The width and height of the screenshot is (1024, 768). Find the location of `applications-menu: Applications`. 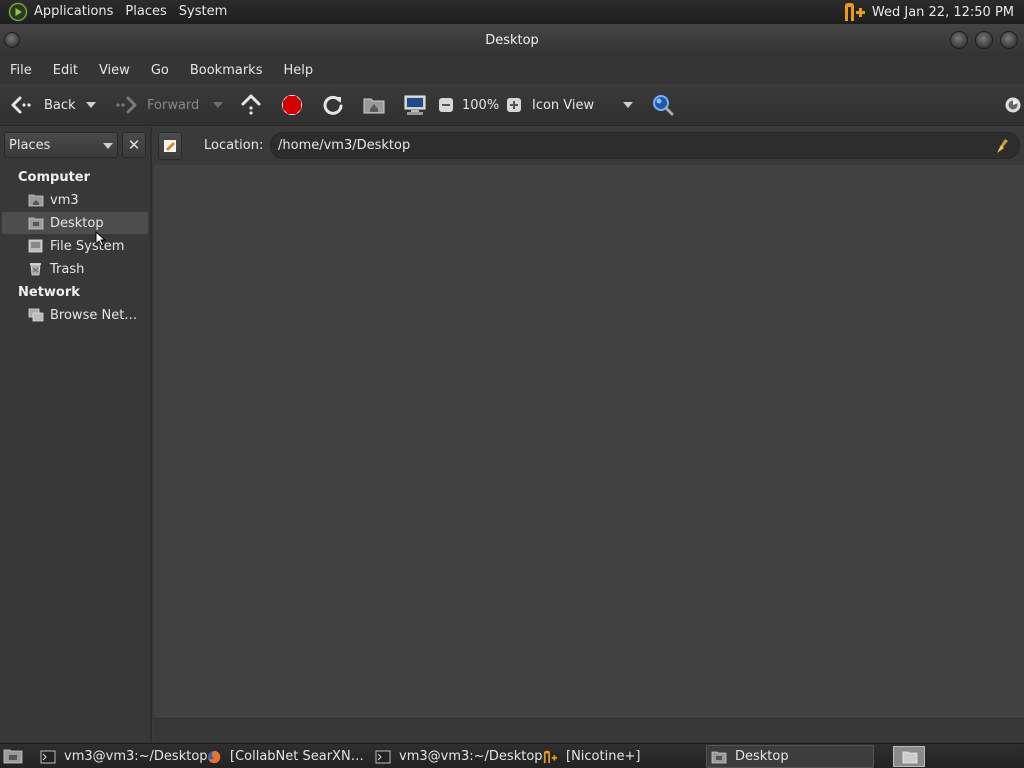

applications-menu: Applications is located at coordinates (73, 12).